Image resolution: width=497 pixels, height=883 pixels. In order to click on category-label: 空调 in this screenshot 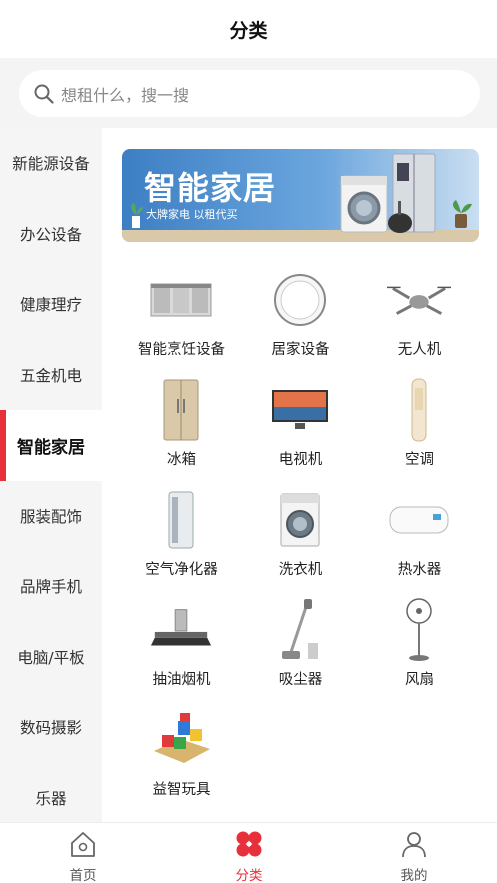, I will do `click(419, 460)`.